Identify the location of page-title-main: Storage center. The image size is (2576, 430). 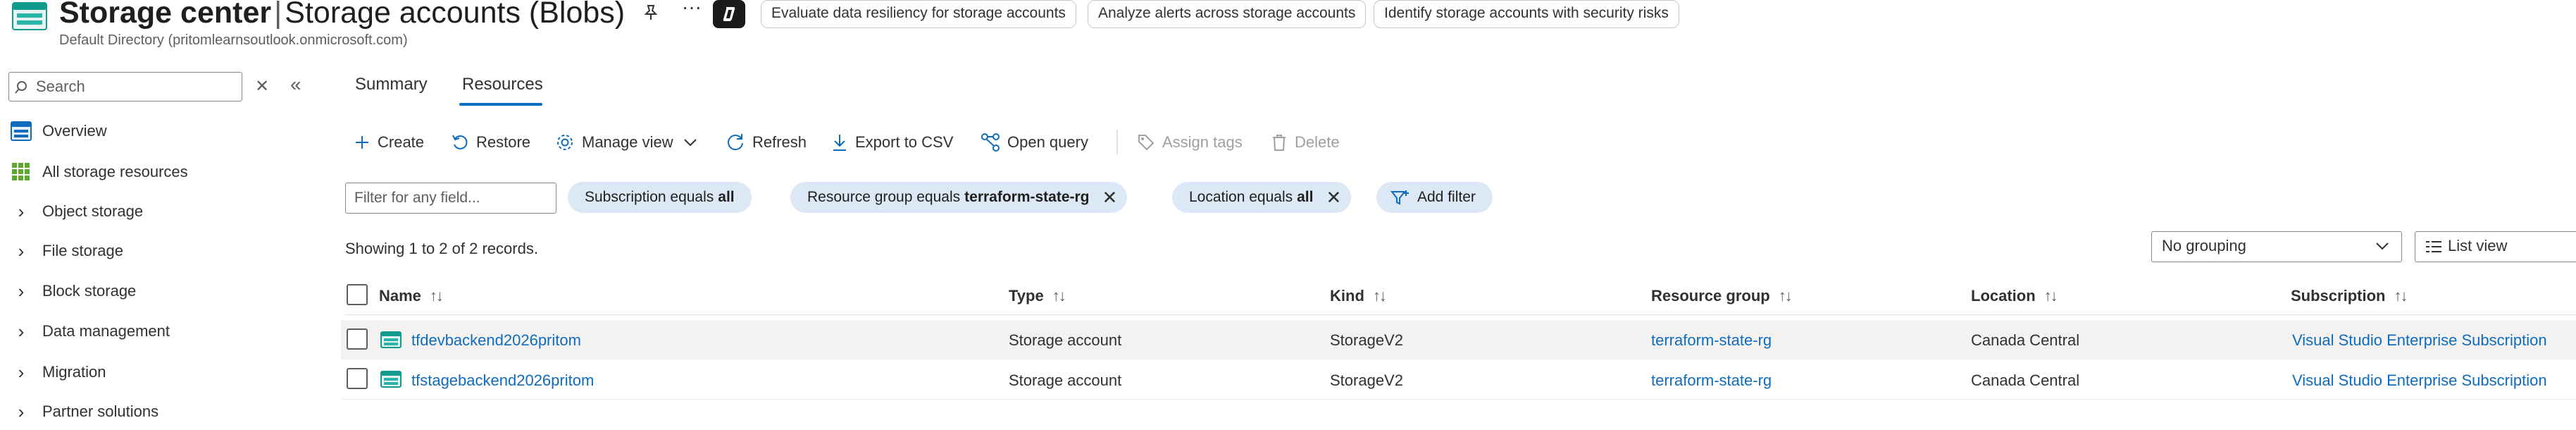
(165, 15).